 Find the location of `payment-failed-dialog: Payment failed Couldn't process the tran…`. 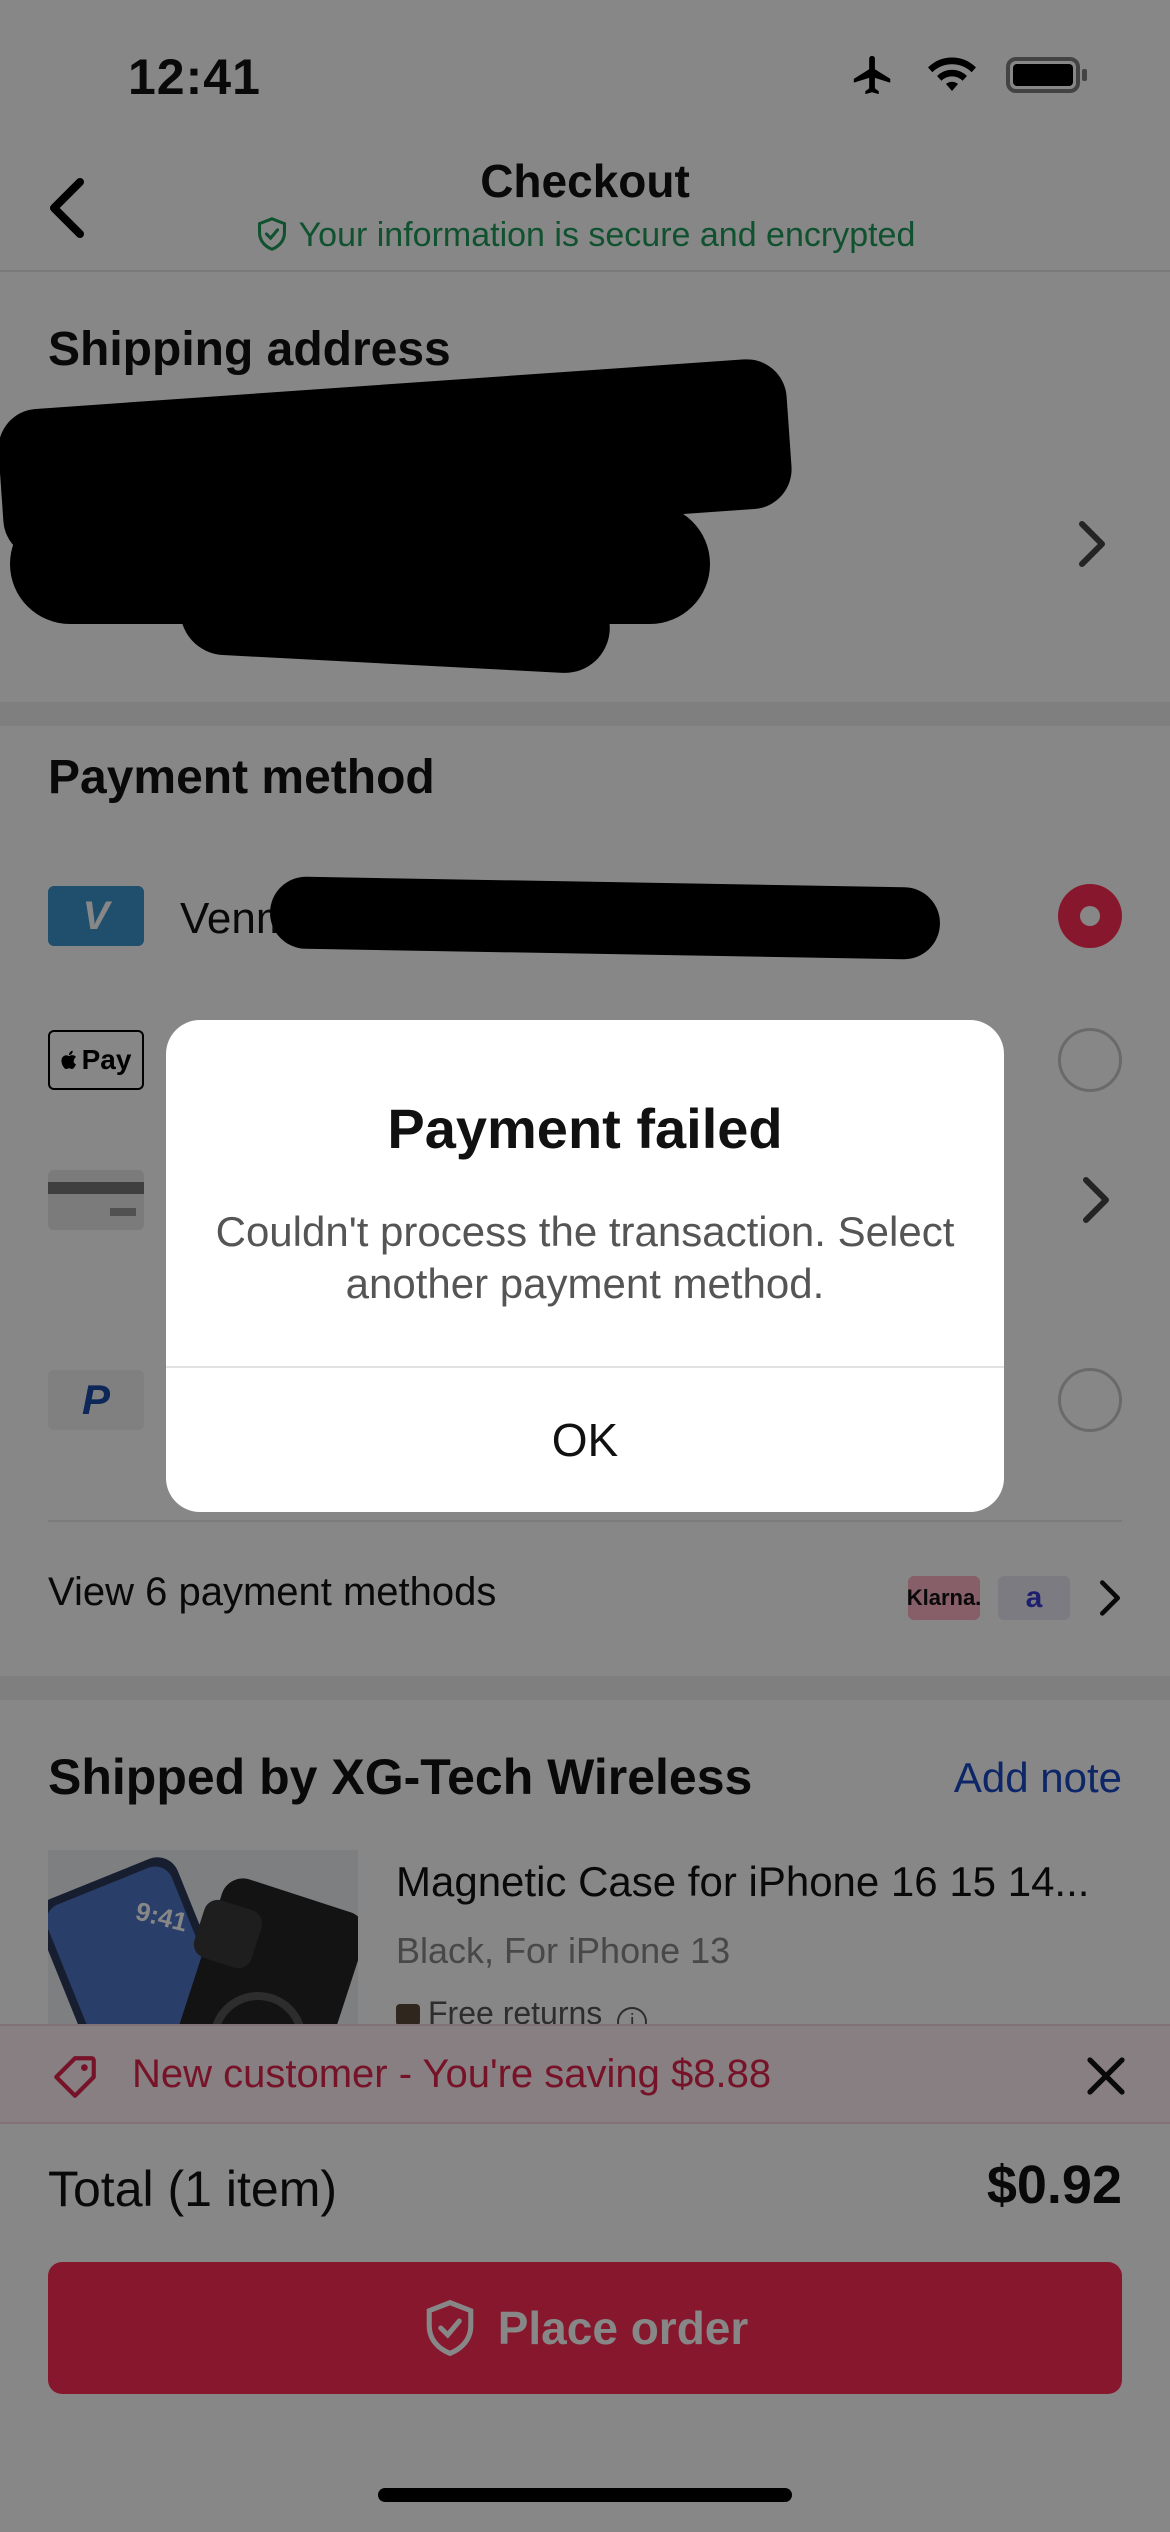

payment-failed-dialog: Payment failed Couldn't process the tran… is located at coordinates (585, 1266).